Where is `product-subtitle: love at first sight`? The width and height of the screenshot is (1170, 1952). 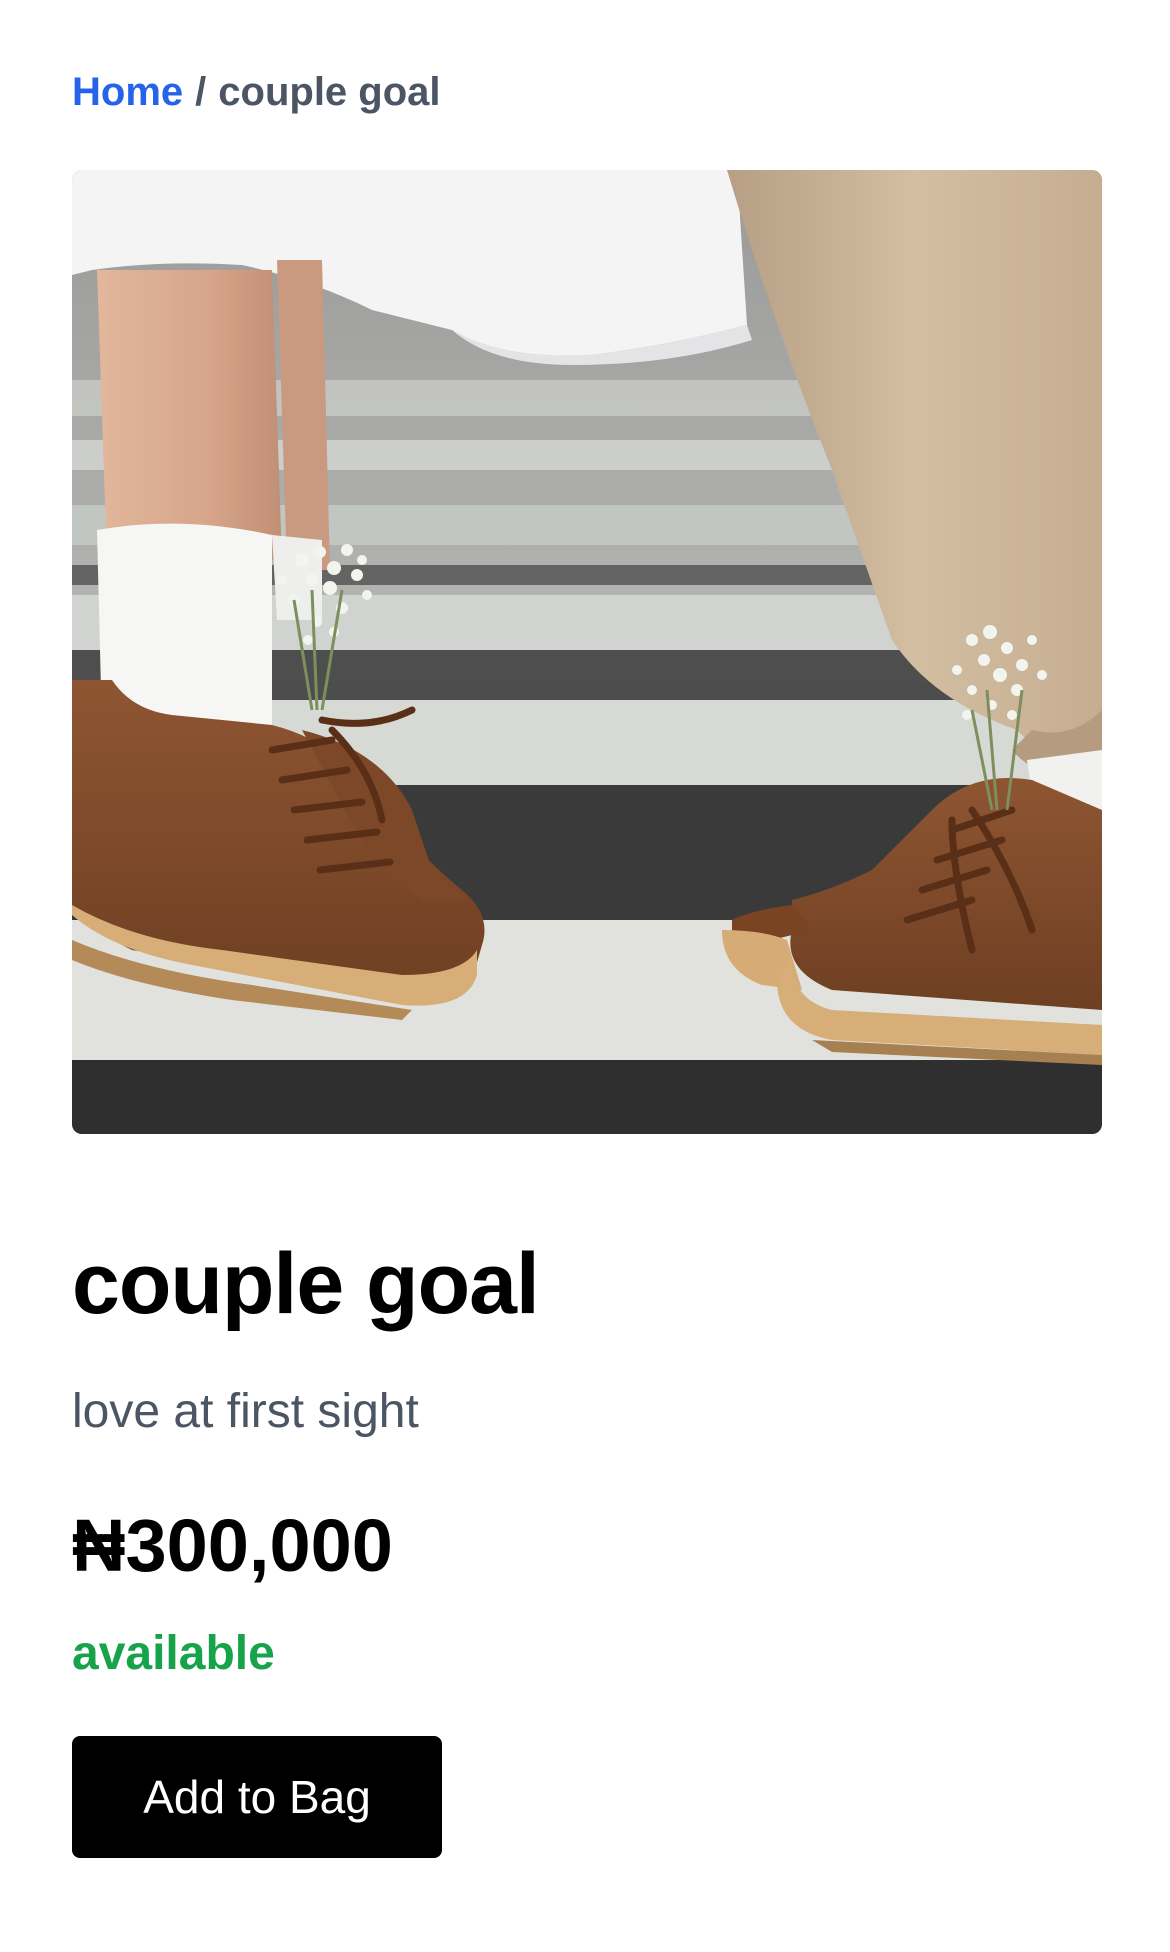 product-subtitle: love at first sight is located at coordinates (245, 1411).